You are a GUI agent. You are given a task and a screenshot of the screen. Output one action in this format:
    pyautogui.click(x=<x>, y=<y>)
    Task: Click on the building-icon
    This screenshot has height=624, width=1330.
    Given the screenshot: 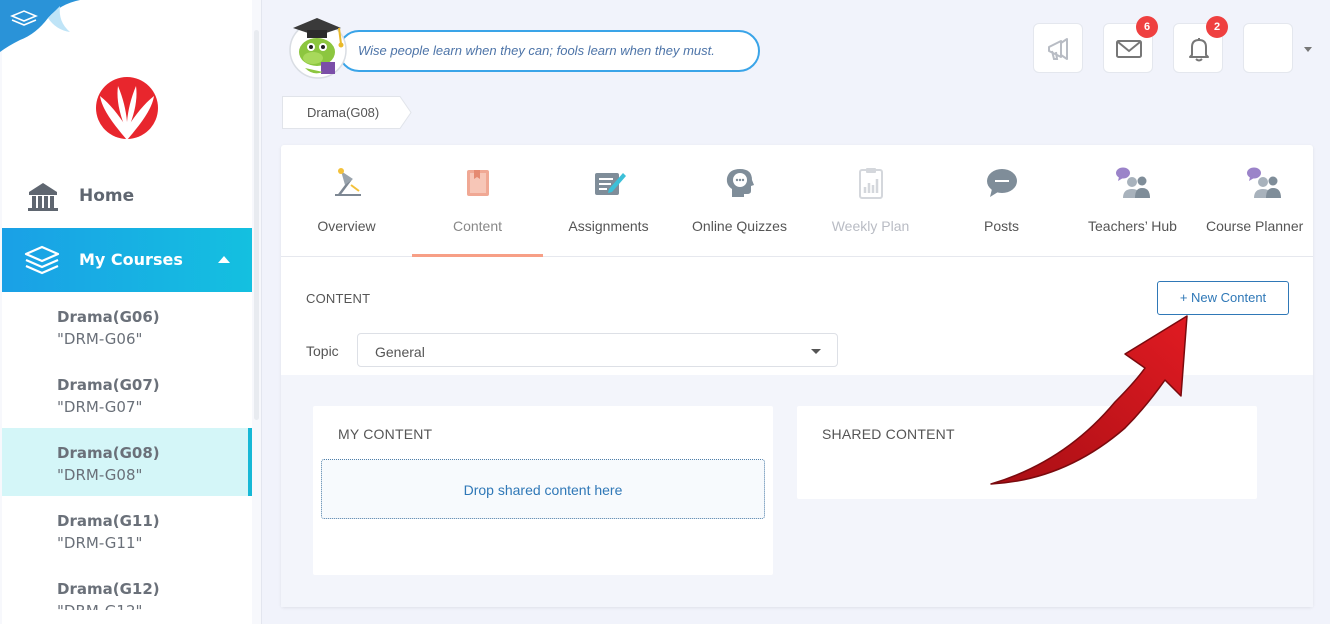 What is the action you would take?
    pyautogui.click(x=43, y=197)
    